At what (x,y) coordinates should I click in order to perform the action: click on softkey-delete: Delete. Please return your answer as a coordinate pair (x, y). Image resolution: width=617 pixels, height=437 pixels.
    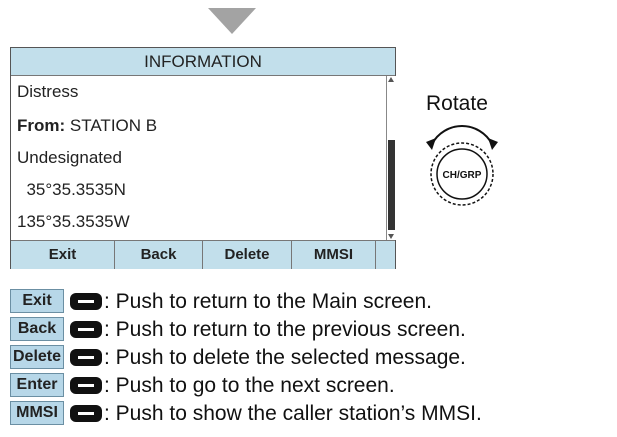
    Looking at the image, I should click on (247, 255).